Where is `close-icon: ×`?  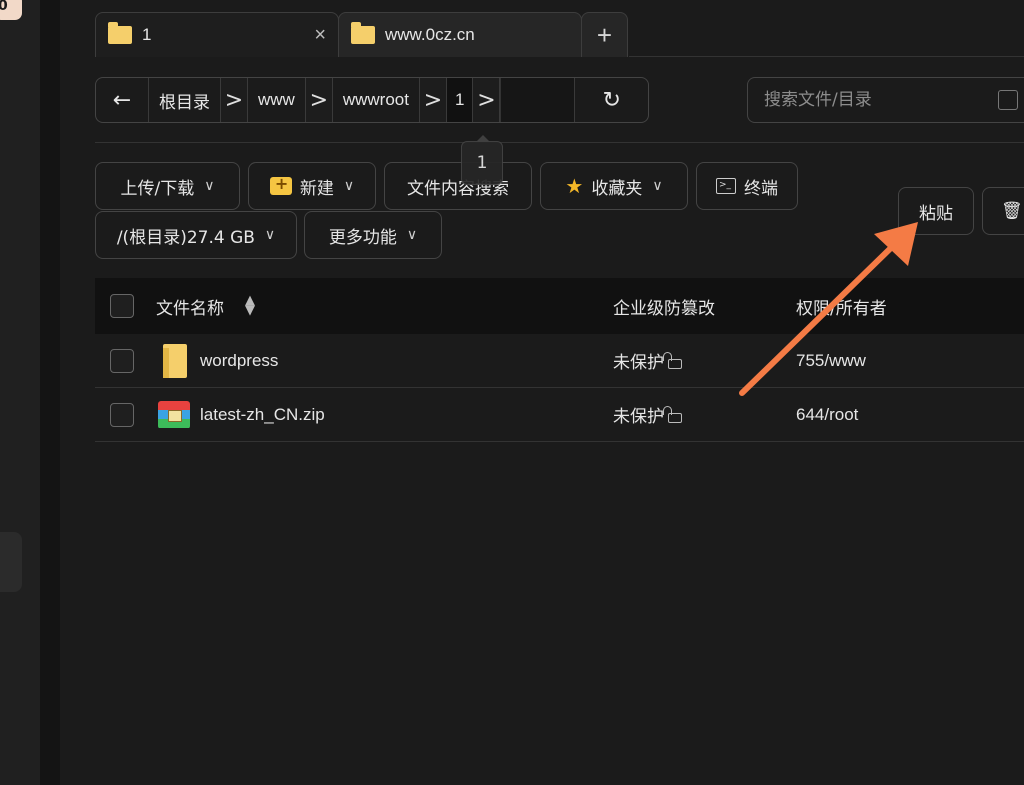
close-icon: × is located at coordinates (320, 35).